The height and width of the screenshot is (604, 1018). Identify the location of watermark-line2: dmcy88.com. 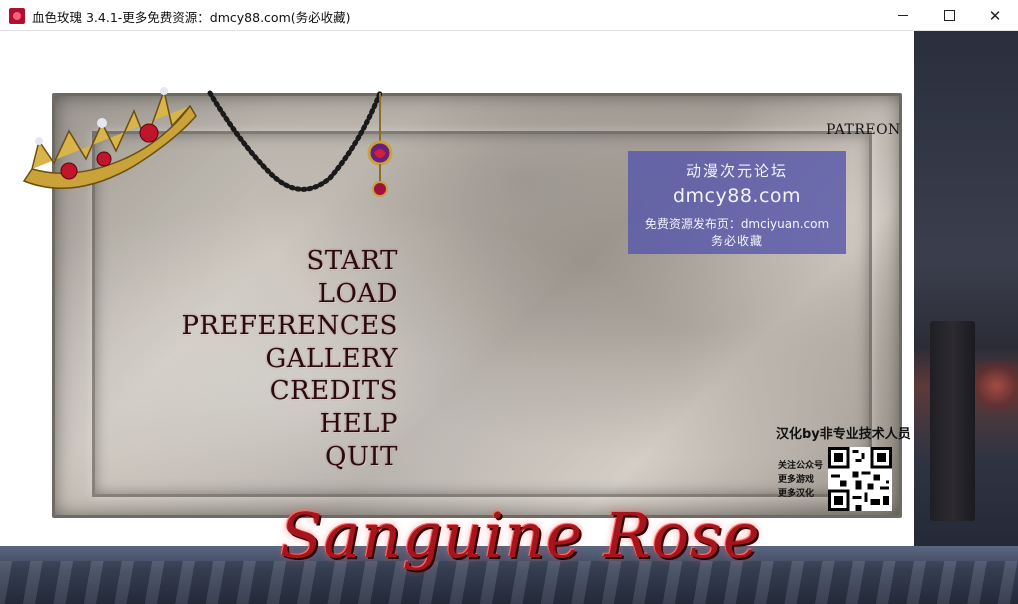
(737, 196).